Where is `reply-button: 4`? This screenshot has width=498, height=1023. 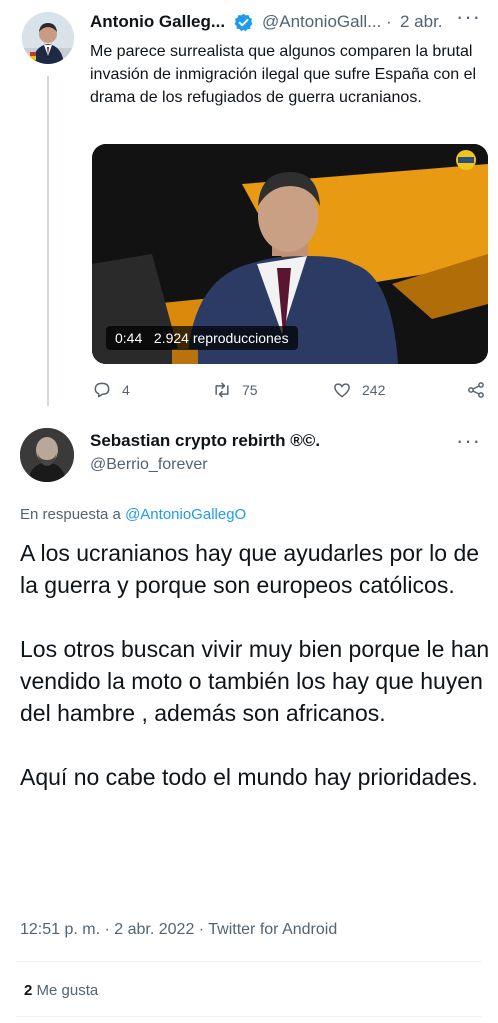 reply-button: 4 is located at coordinates (111, 390).